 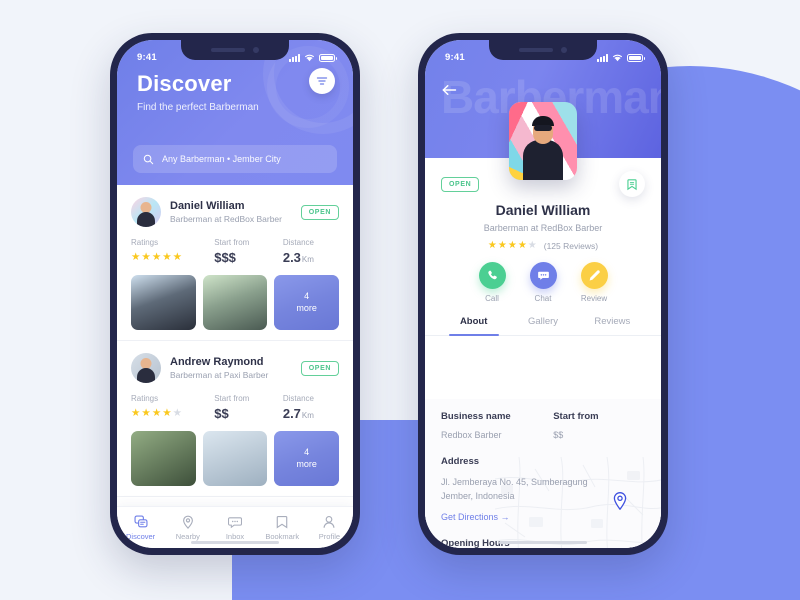 What do you see at coordinates (311, 251) in the screenshot?
I see `stat-distance: Distance 2.3Km` at bounding box center [311, 251].